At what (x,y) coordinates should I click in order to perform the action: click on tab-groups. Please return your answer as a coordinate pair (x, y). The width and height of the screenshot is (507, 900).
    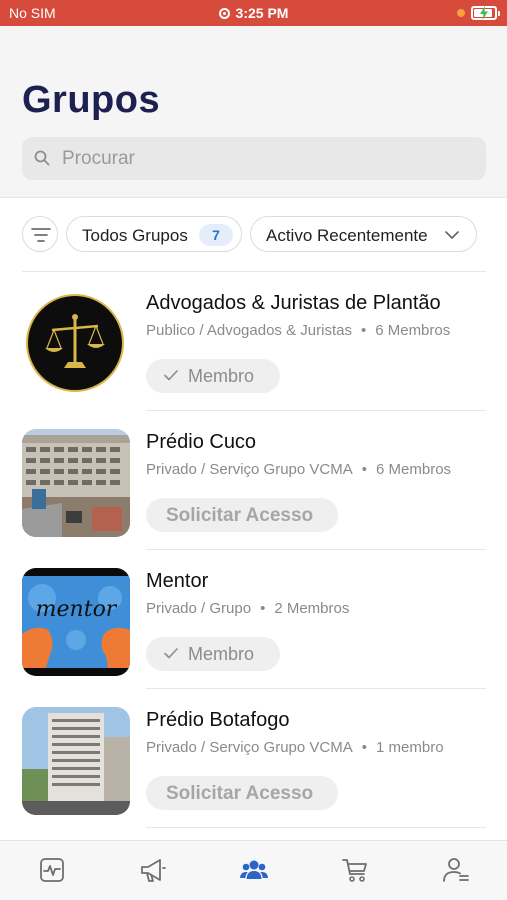
    Looking at the image, I should click on (254, 870).